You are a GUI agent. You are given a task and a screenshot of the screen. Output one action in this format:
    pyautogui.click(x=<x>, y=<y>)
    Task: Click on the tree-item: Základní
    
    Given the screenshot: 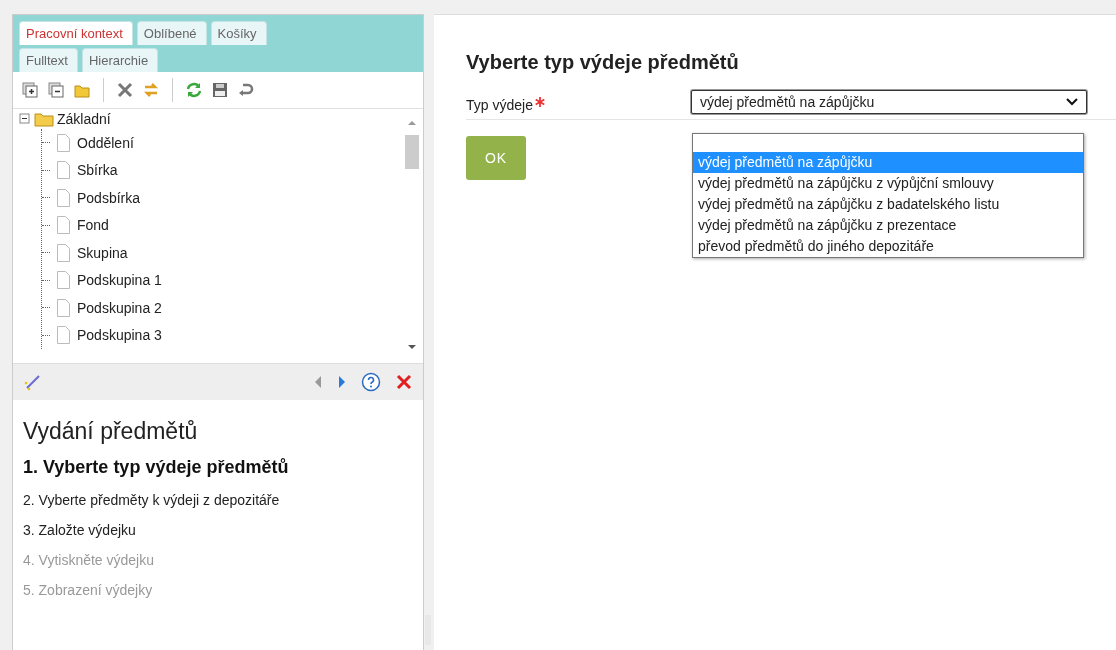 What is the action you would take?
    pyautogui.click(x=84, y=119)
    